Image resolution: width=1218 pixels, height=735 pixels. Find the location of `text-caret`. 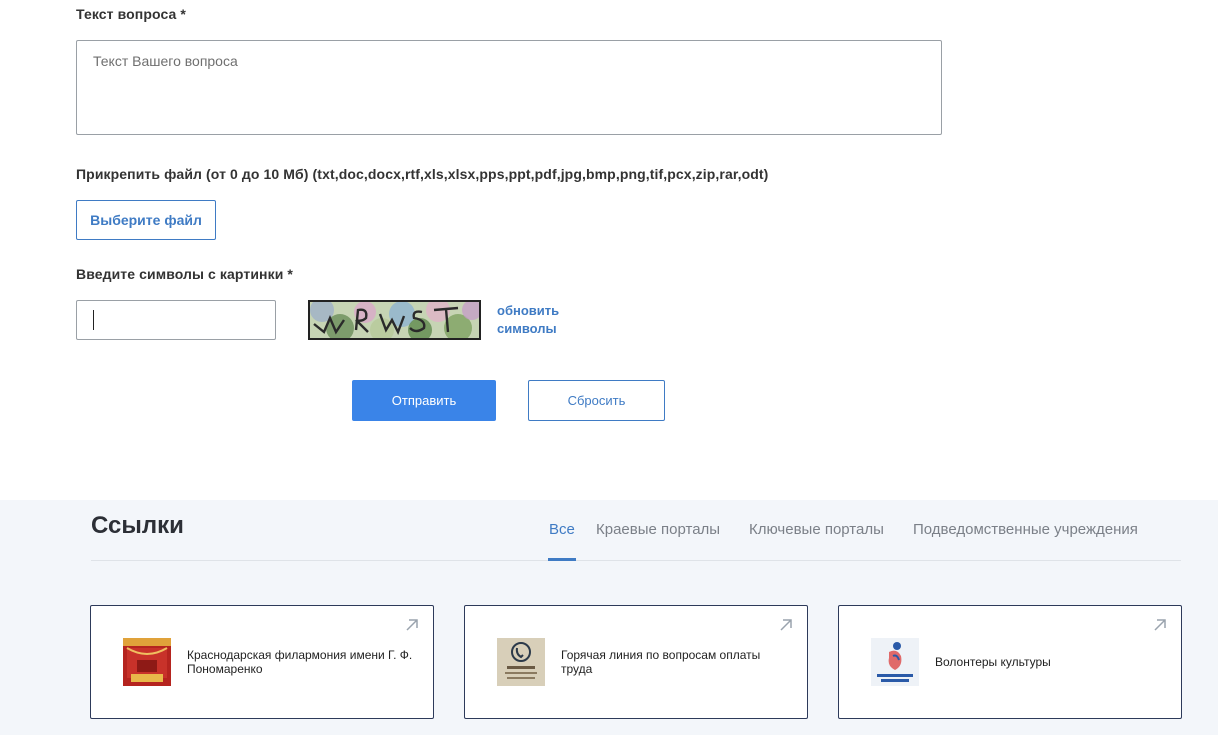

text-caret is located at coordinates (93, 320).